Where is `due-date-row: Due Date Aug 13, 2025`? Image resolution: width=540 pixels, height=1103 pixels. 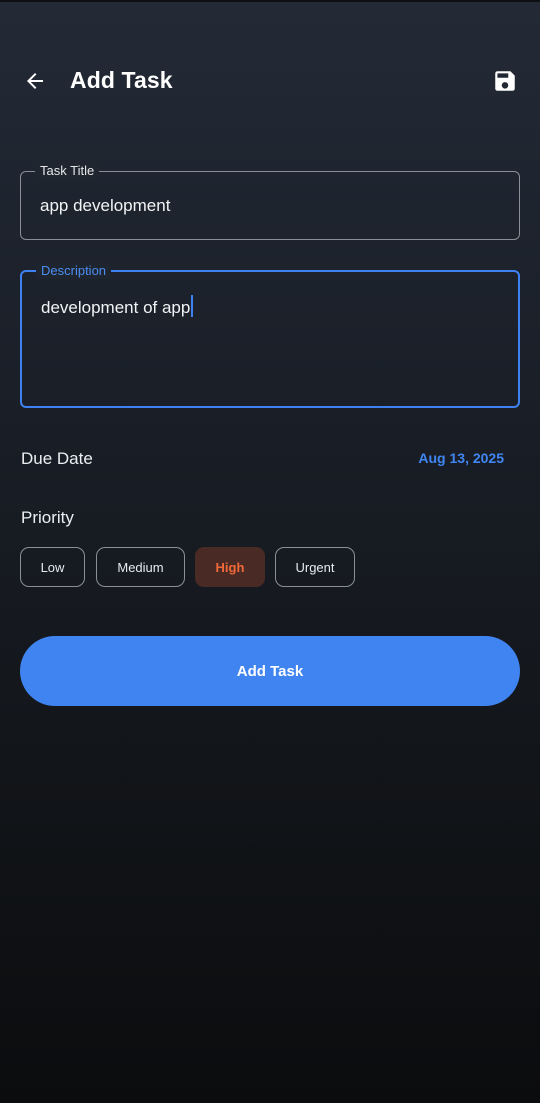
due-date-row: Due Date Aug 13, 2025 is located at coordinates (270, 459).